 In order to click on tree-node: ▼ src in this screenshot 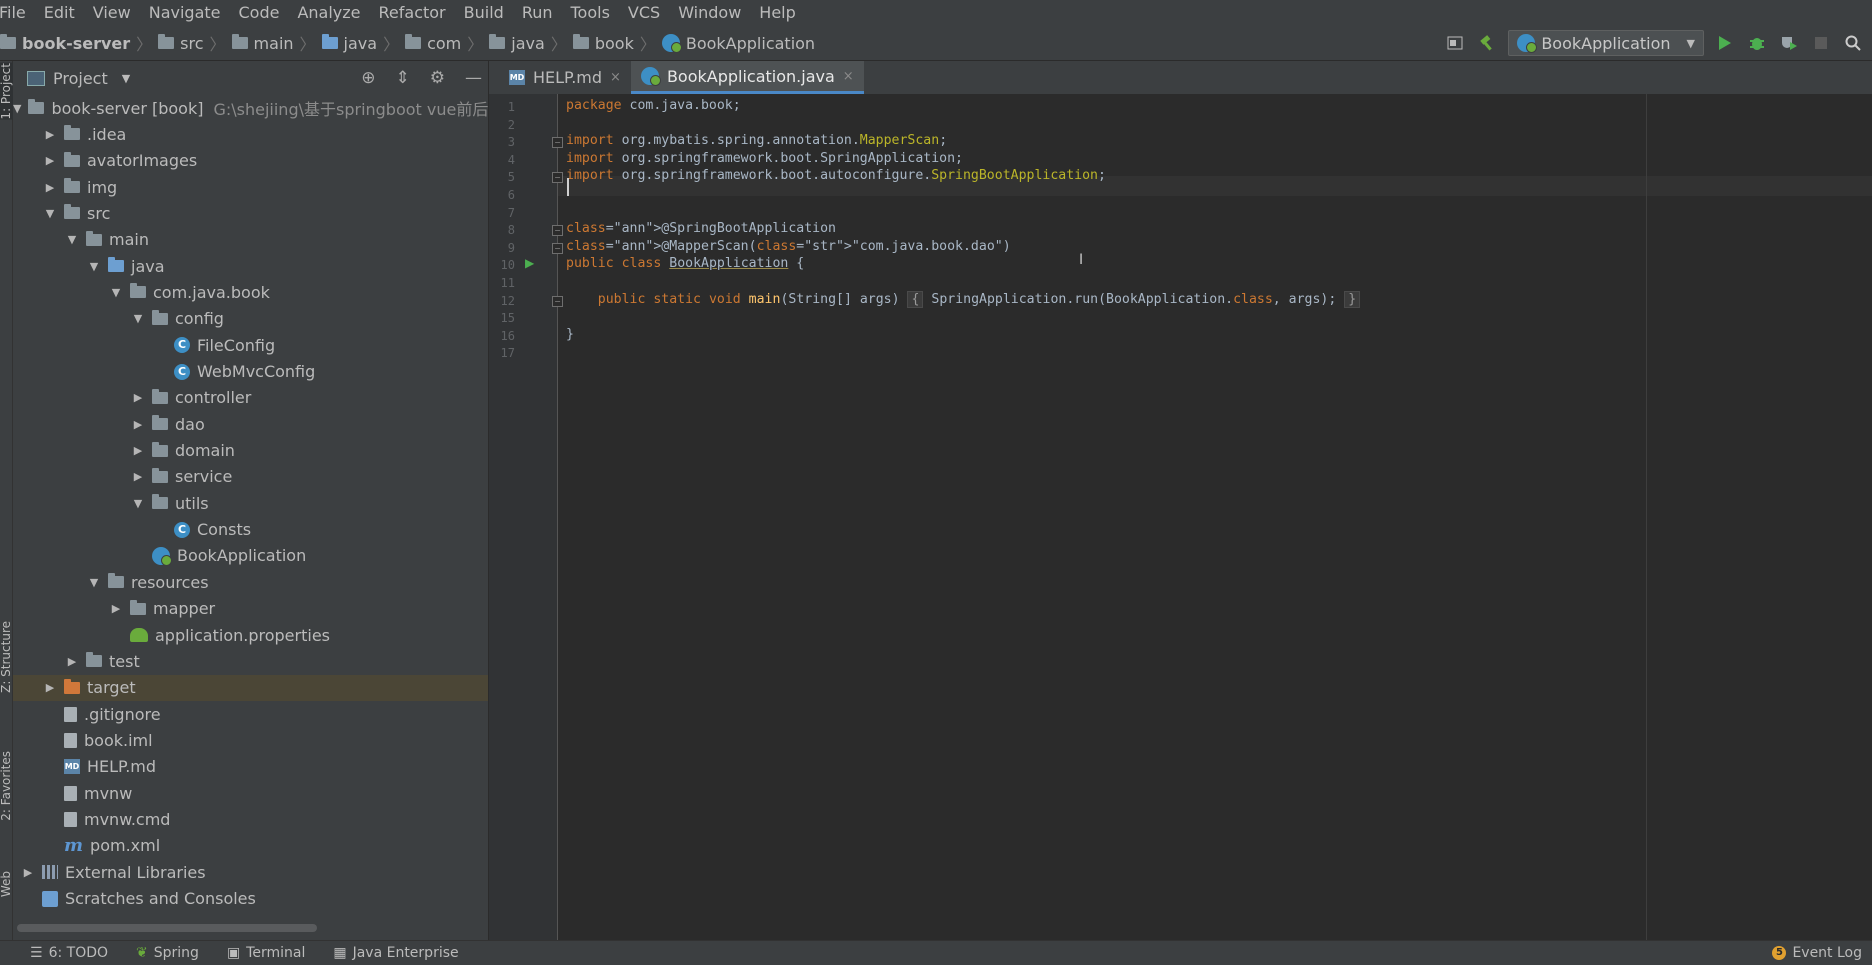, I will do `click(250, 213)`.